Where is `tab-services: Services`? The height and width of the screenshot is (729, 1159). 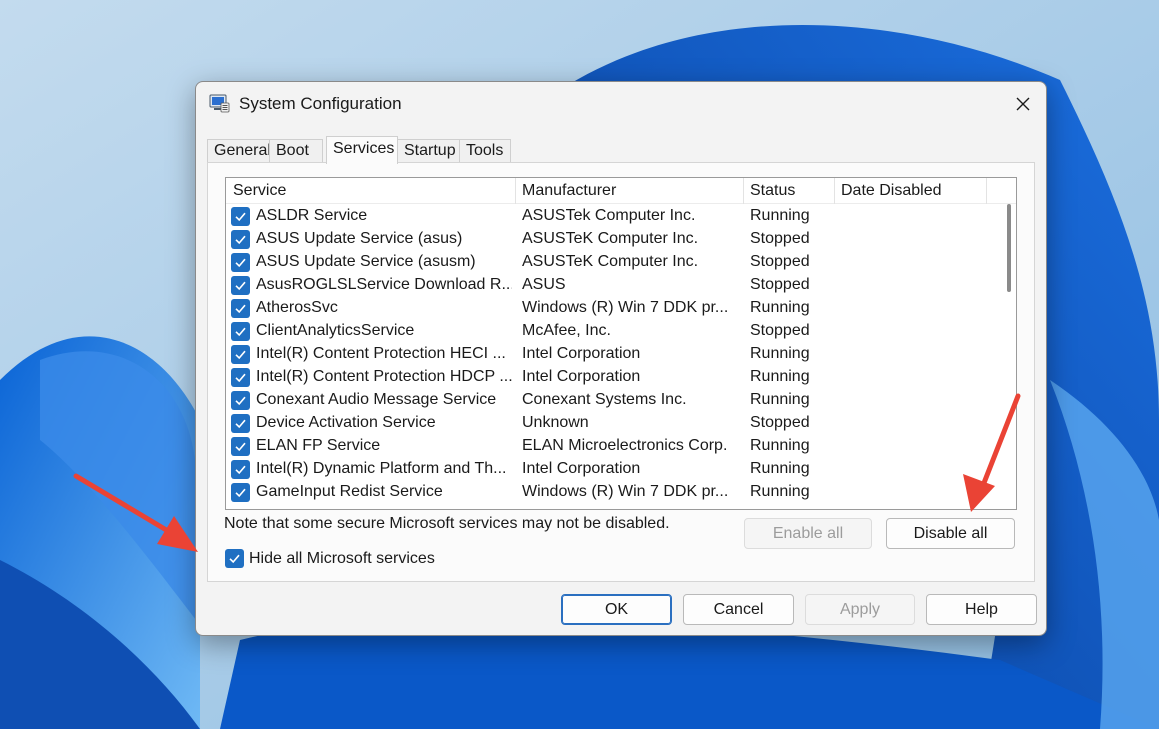 tab-services: Services is located at coordinates (362, 150).